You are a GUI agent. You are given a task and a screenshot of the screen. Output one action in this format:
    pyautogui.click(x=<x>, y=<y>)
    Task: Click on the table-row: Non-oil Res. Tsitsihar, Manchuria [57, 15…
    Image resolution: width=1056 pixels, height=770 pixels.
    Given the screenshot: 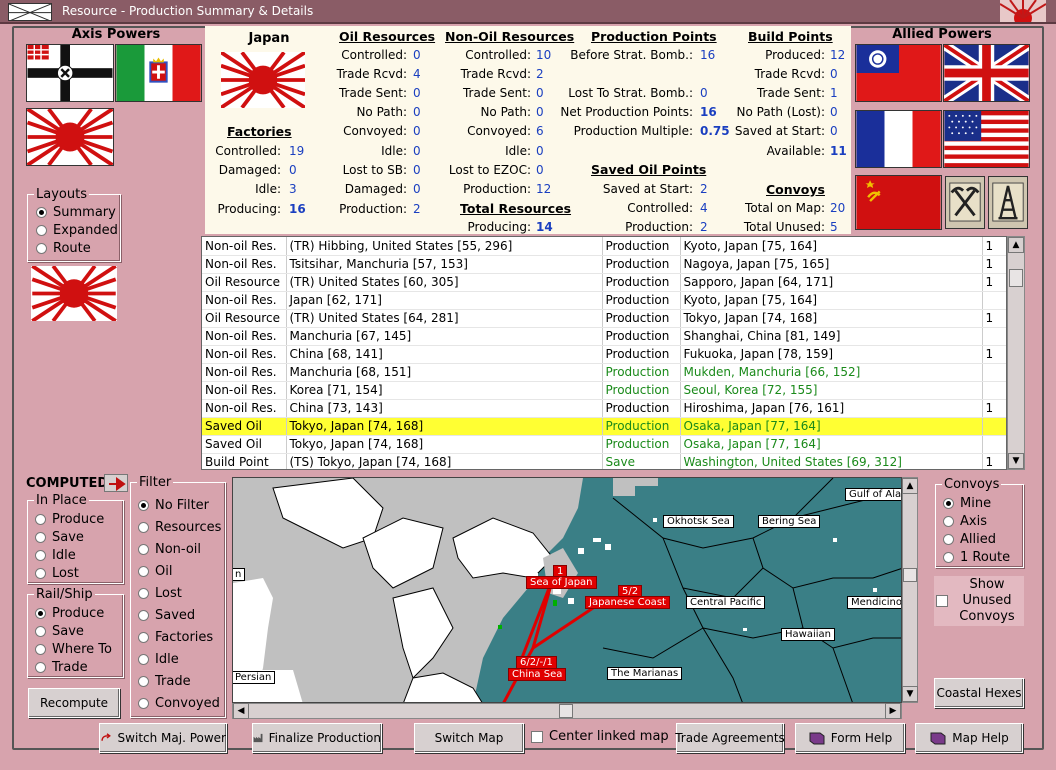 What is the action you would take?
    pyautogui.click(x=604, y=264)
    